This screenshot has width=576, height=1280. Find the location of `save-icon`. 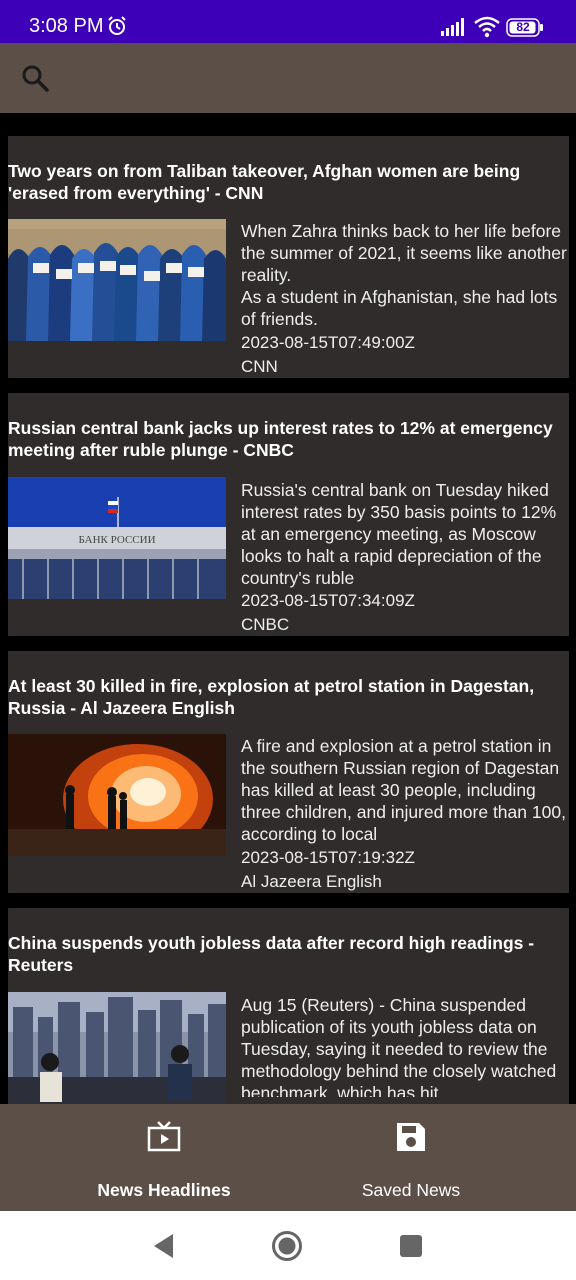

save-icon is located at coordinates (411, 1137).